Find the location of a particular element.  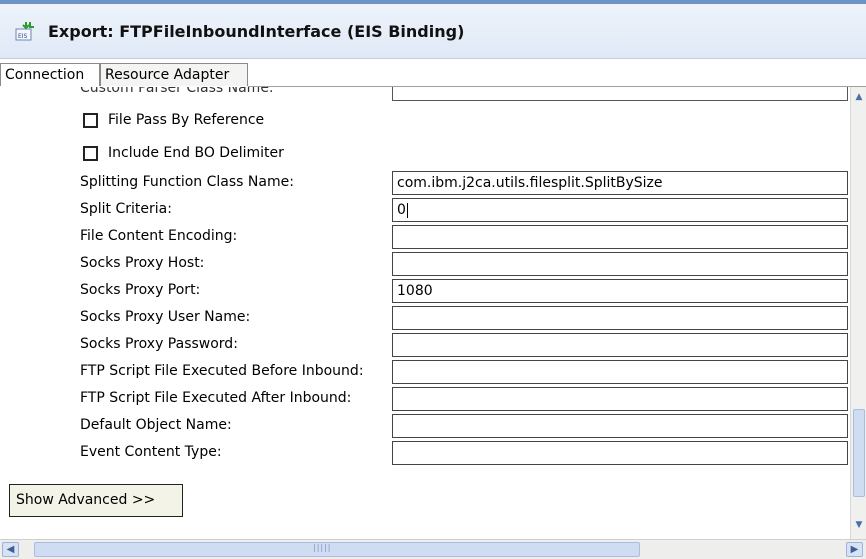

file-content-encoding-input is located at coordinates (620, 237).